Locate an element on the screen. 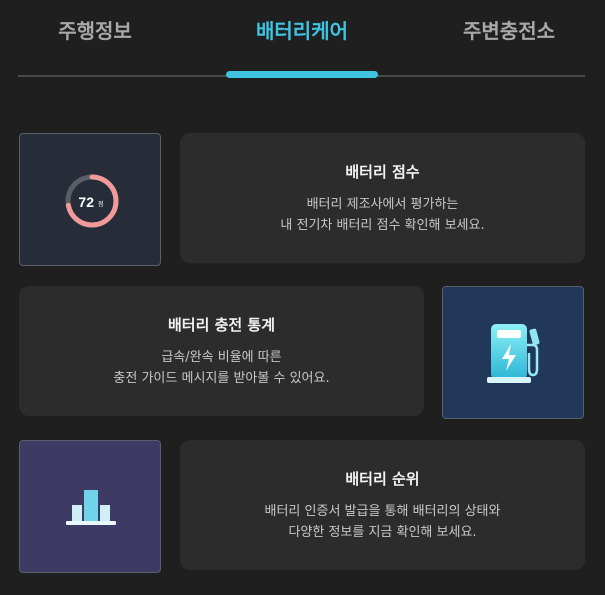 The height and width of the screenshot is (595, 605). tab-battery-care: 배터리케어 is located at coordinates (302, 31).